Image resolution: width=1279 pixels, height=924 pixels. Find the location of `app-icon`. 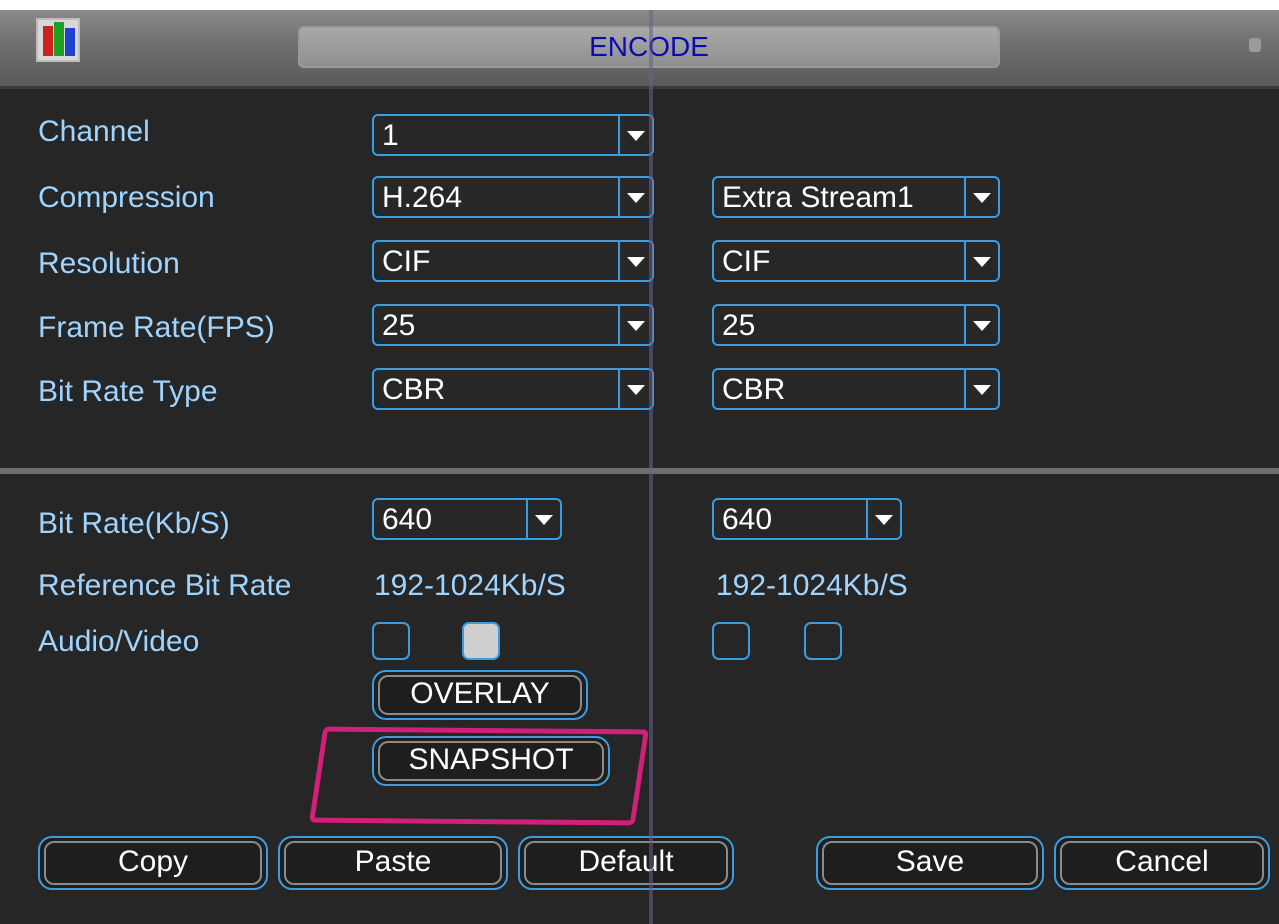

app-icon is located at coordinates (58, 40).